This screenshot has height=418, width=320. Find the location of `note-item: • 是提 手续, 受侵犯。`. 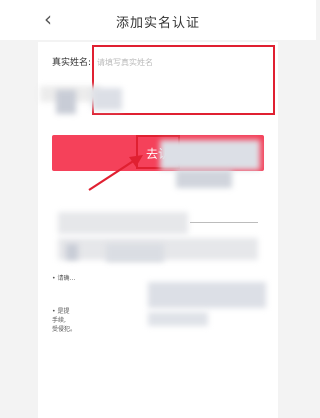

note-item: • 是提 手续, 受侵犯。 is located at coordinates (64, 320).